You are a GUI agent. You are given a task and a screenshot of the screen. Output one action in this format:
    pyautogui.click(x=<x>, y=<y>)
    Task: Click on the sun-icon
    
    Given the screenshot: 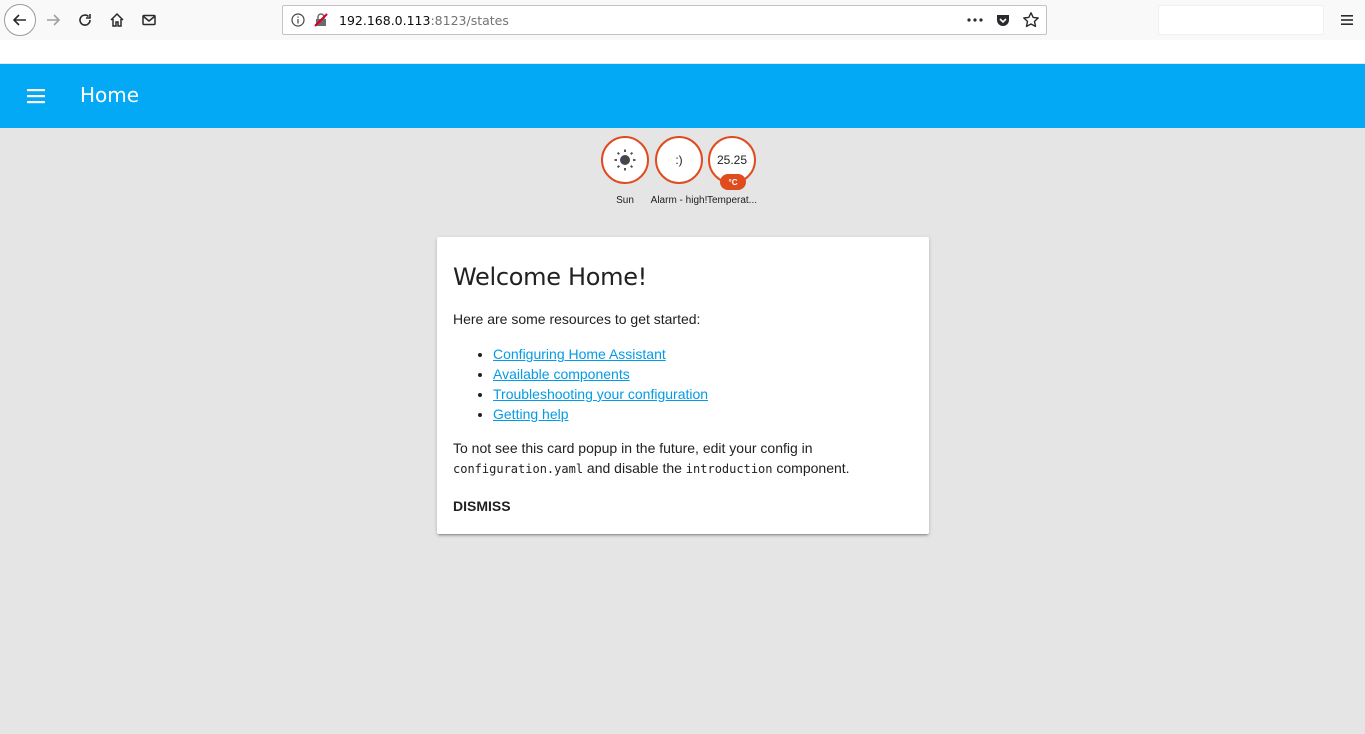 What is the action you would take?
    pyautogui.click(x=625, y=160)
    